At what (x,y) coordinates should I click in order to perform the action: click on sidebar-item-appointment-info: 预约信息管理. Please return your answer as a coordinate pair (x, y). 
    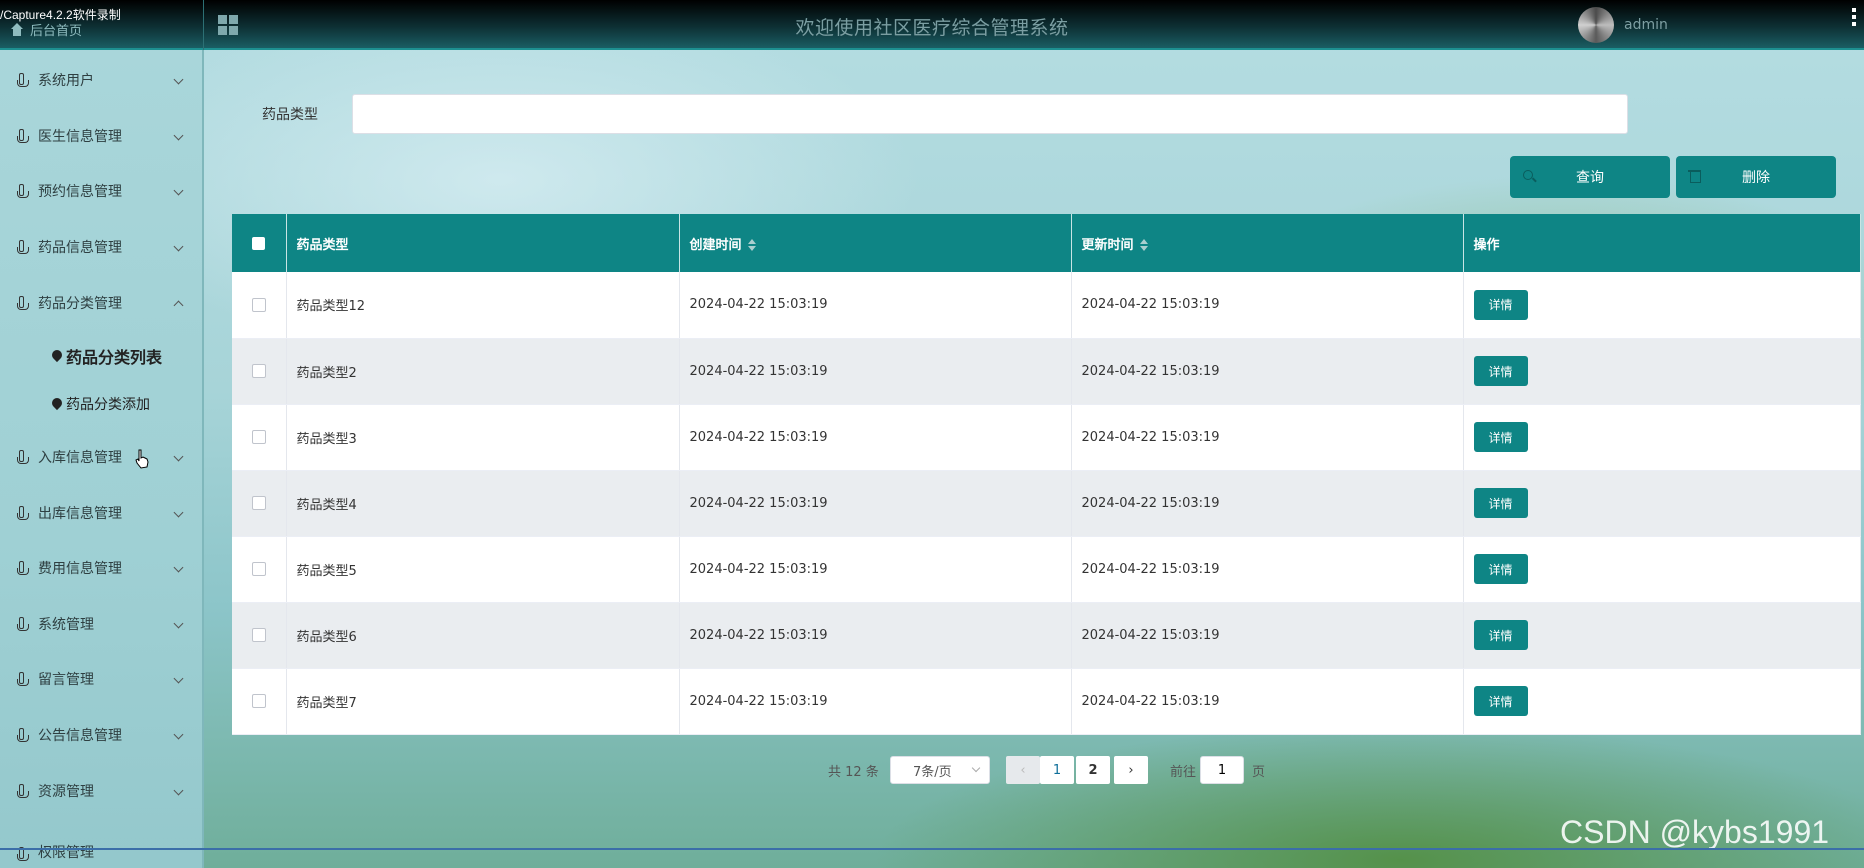
    Looking at the image, I should click on (102, 191).